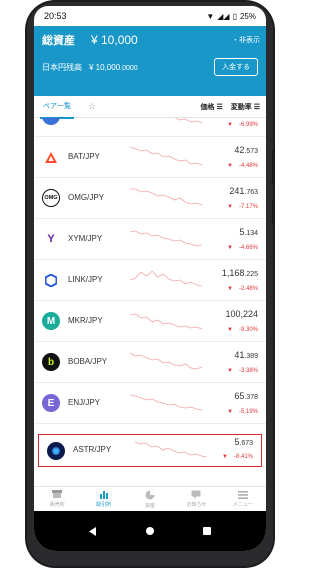 This screenshot has height=568, width=320. I want to click on pair-name: OMG/JPY, so click(86, 197).